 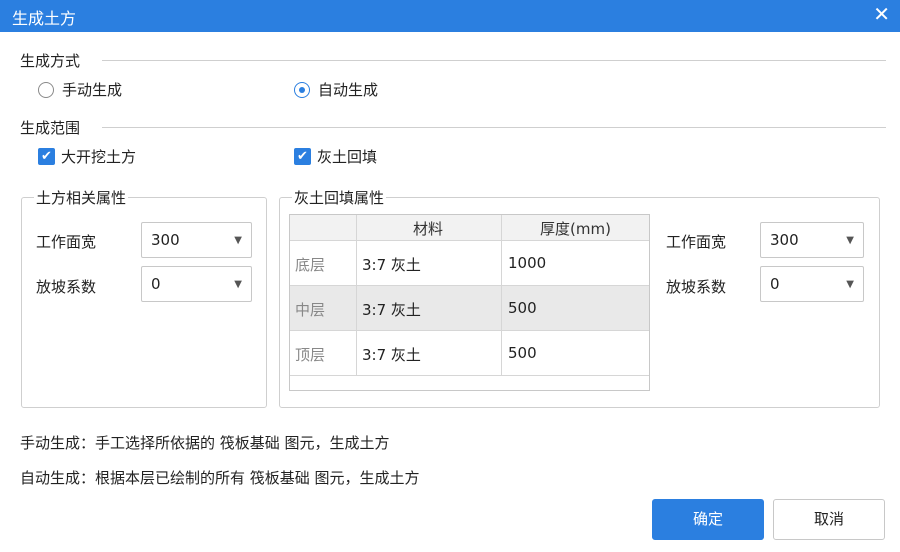 I want to click on table-header: 材料 厚度(mm), so click(x=469, y=228).